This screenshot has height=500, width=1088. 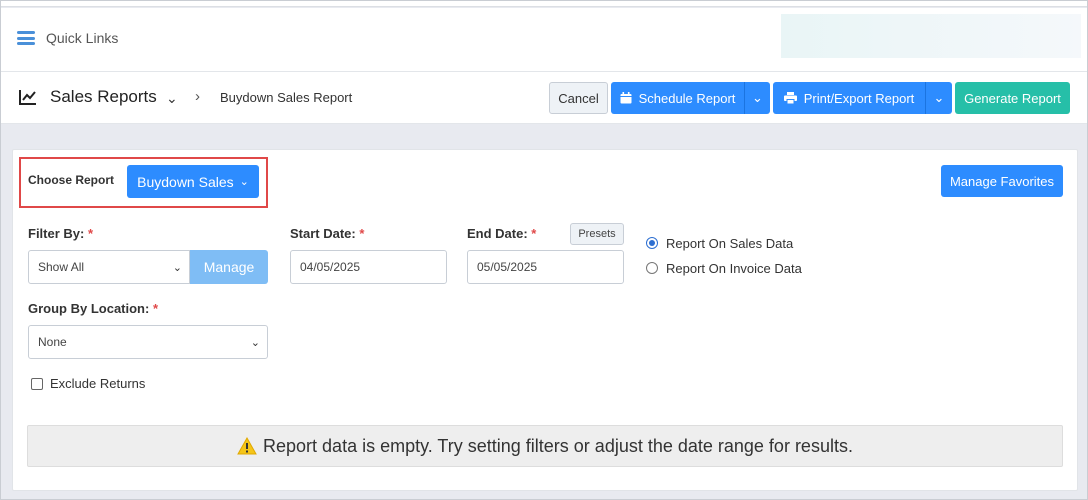 What do you see at coordinates (61, 267) in the screenshot?
I see `filter-by-value: Show All` at bounding box center [61, 267].